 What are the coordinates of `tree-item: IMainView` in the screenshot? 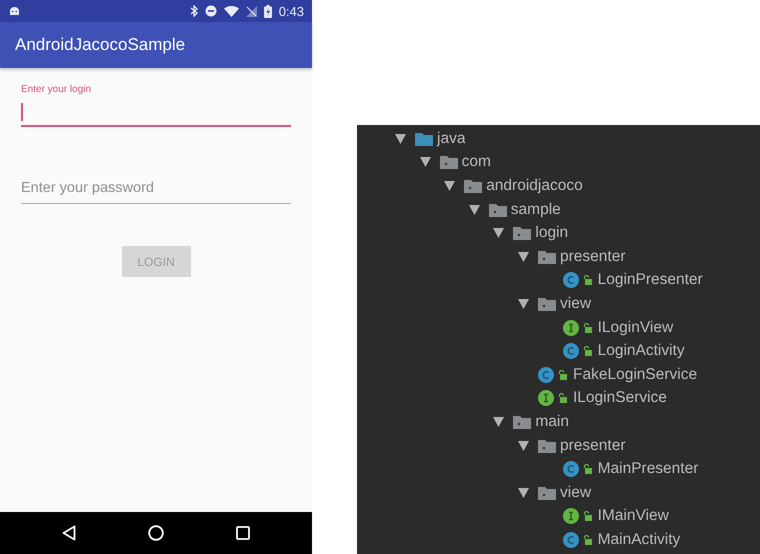 It's located at (633, 516).